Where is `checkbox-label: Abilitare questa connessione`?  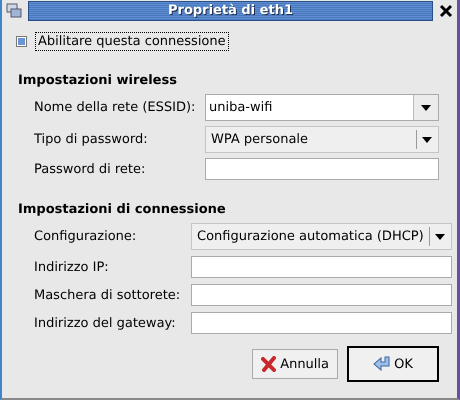 checkbox-label: Abilitare questa connessione is located at coordinates (132, 41).